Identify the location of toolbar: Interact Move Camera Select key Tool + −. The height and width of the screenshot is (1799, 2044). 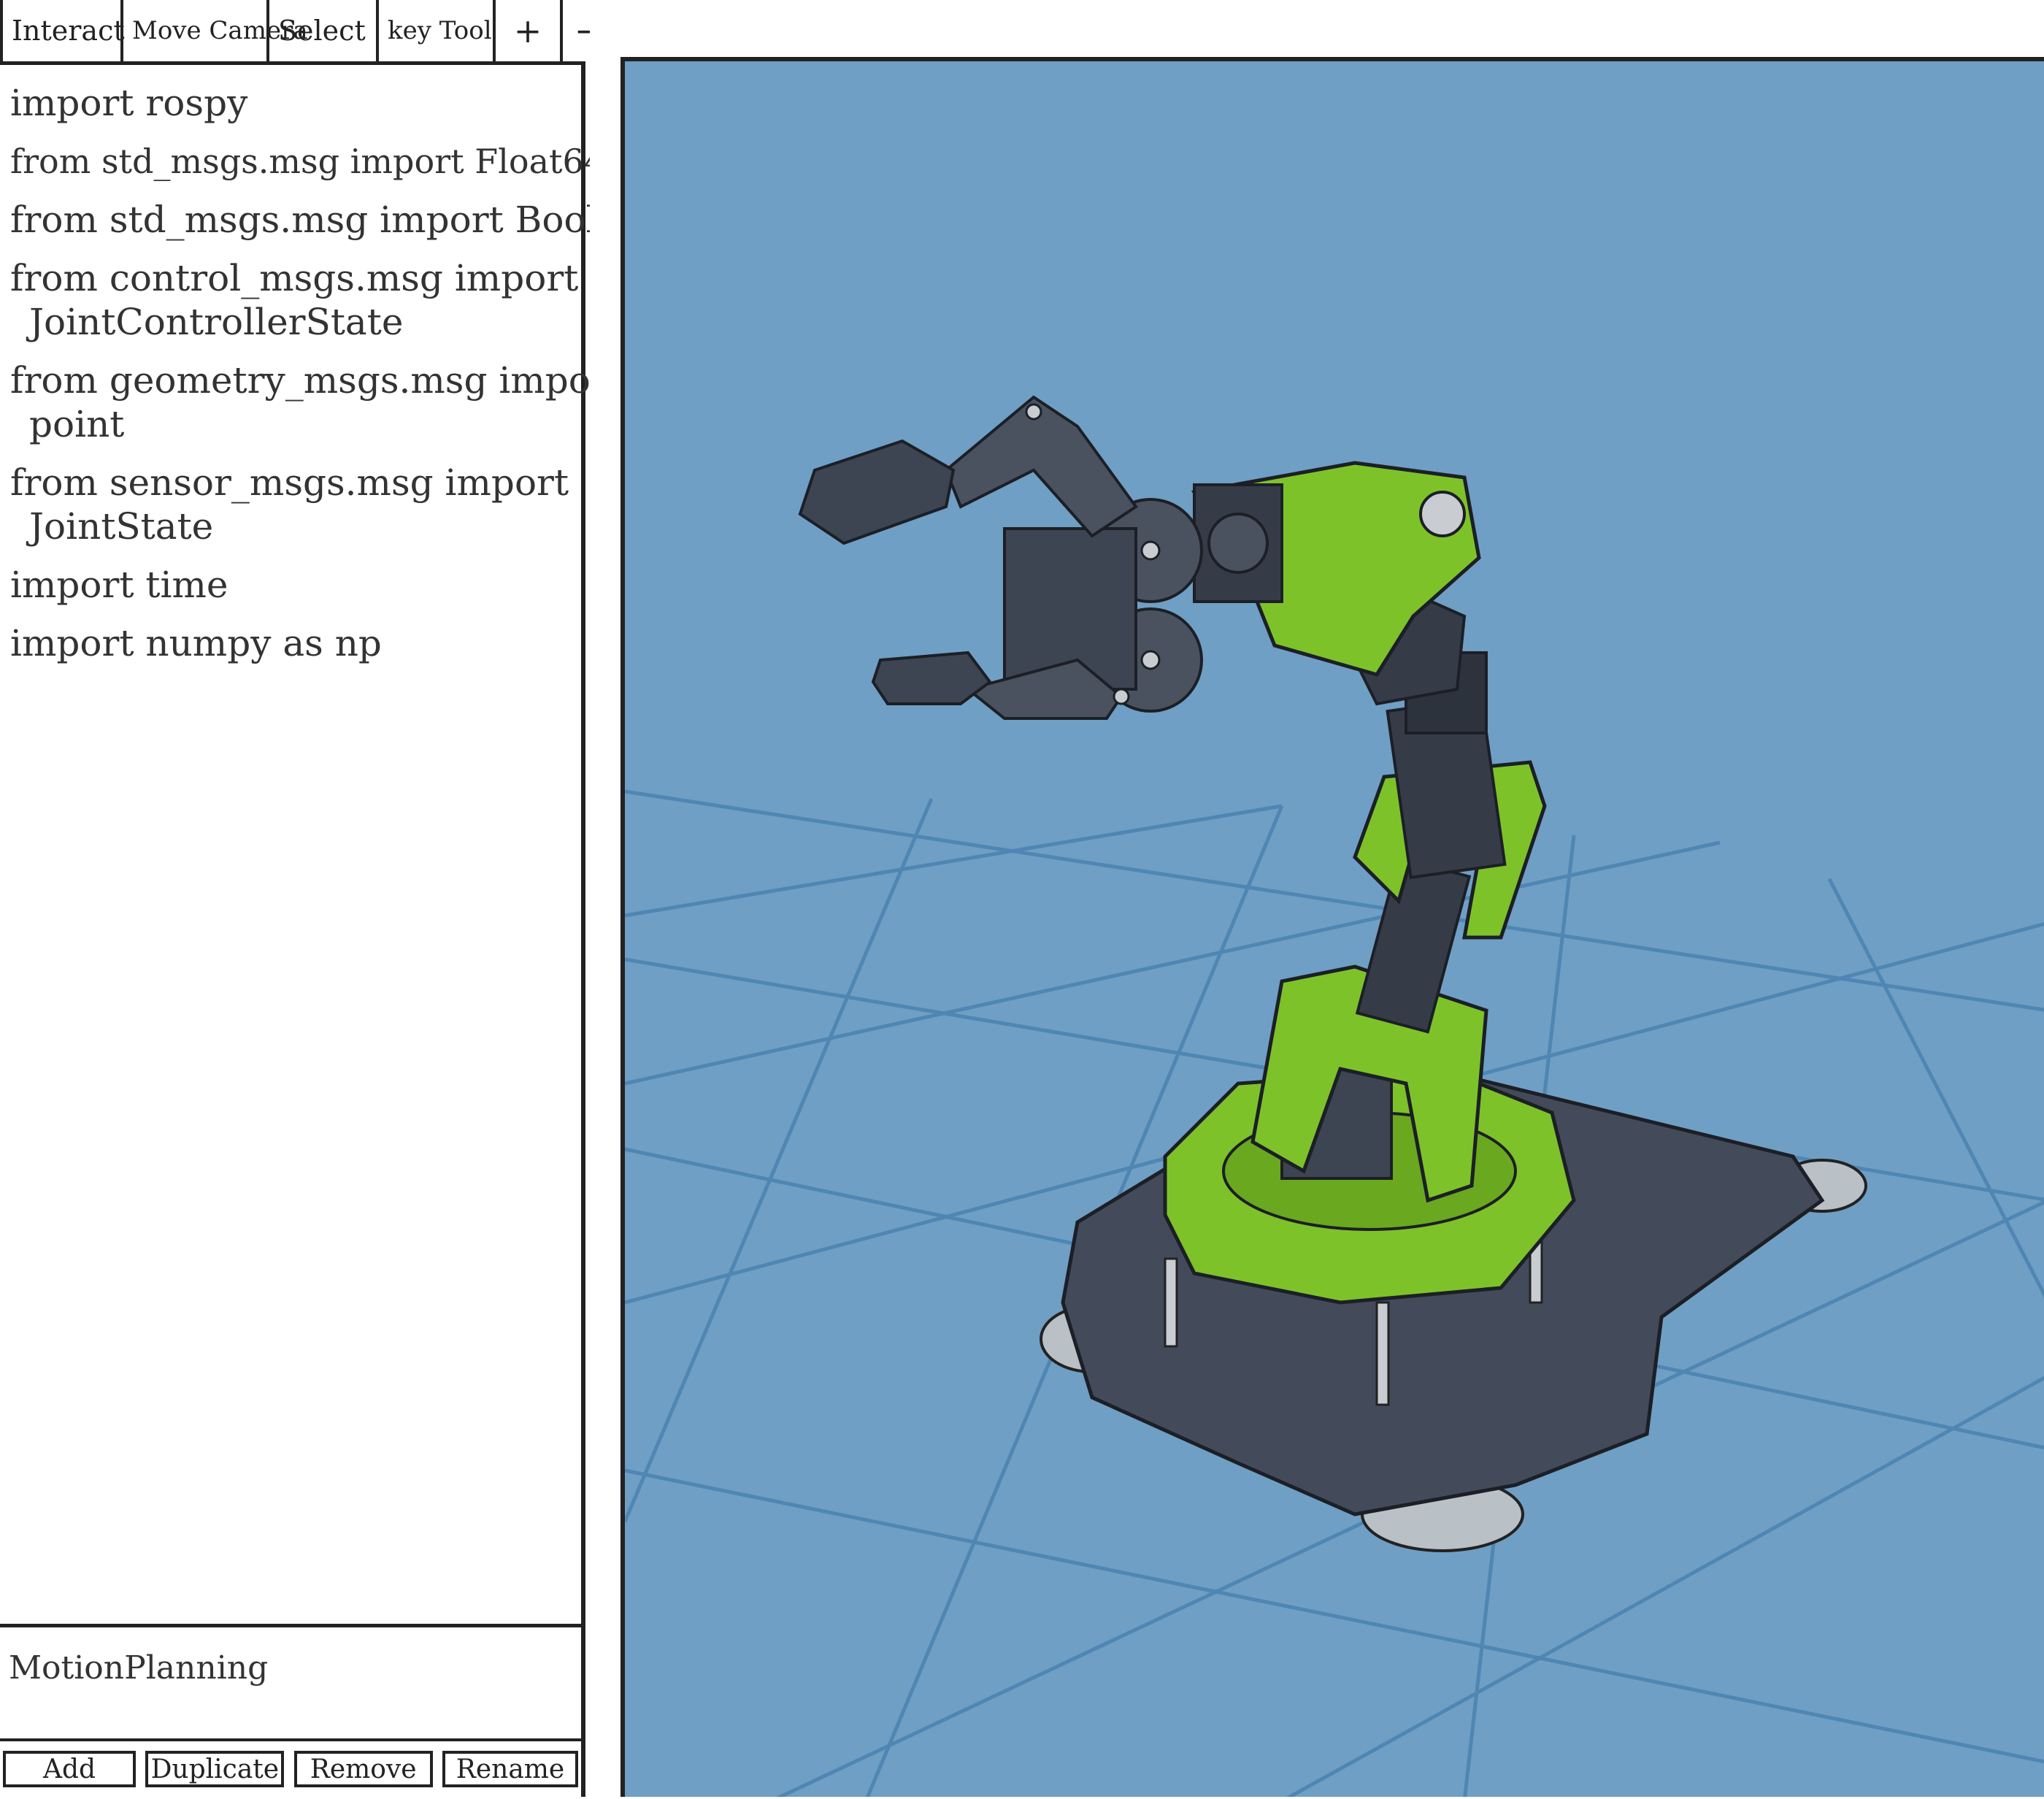
(314, 30).